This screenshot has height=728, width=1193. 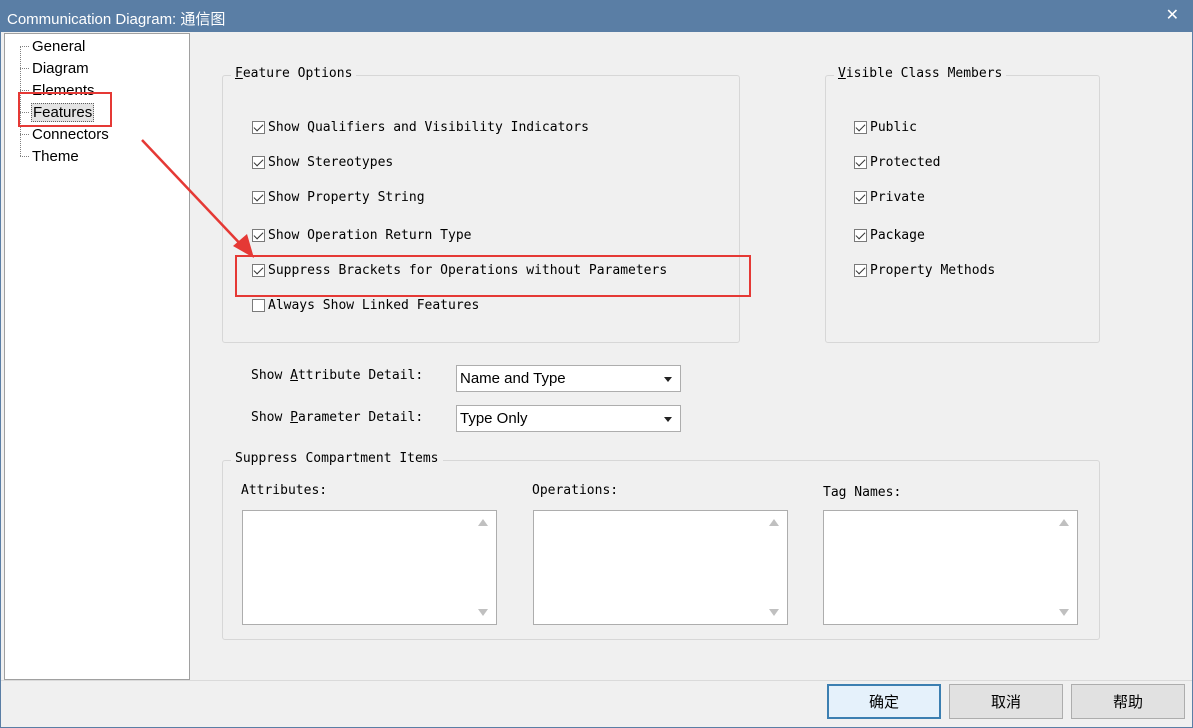 What do you see at coordinates (596, 680) in the screenshot?
I see `button-separator` at bounding box center [596, 680].